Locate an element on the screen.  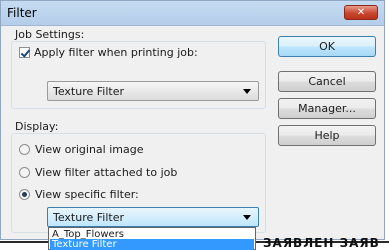
radio-view-original-label: View original image is located at coordinates (89, 149).